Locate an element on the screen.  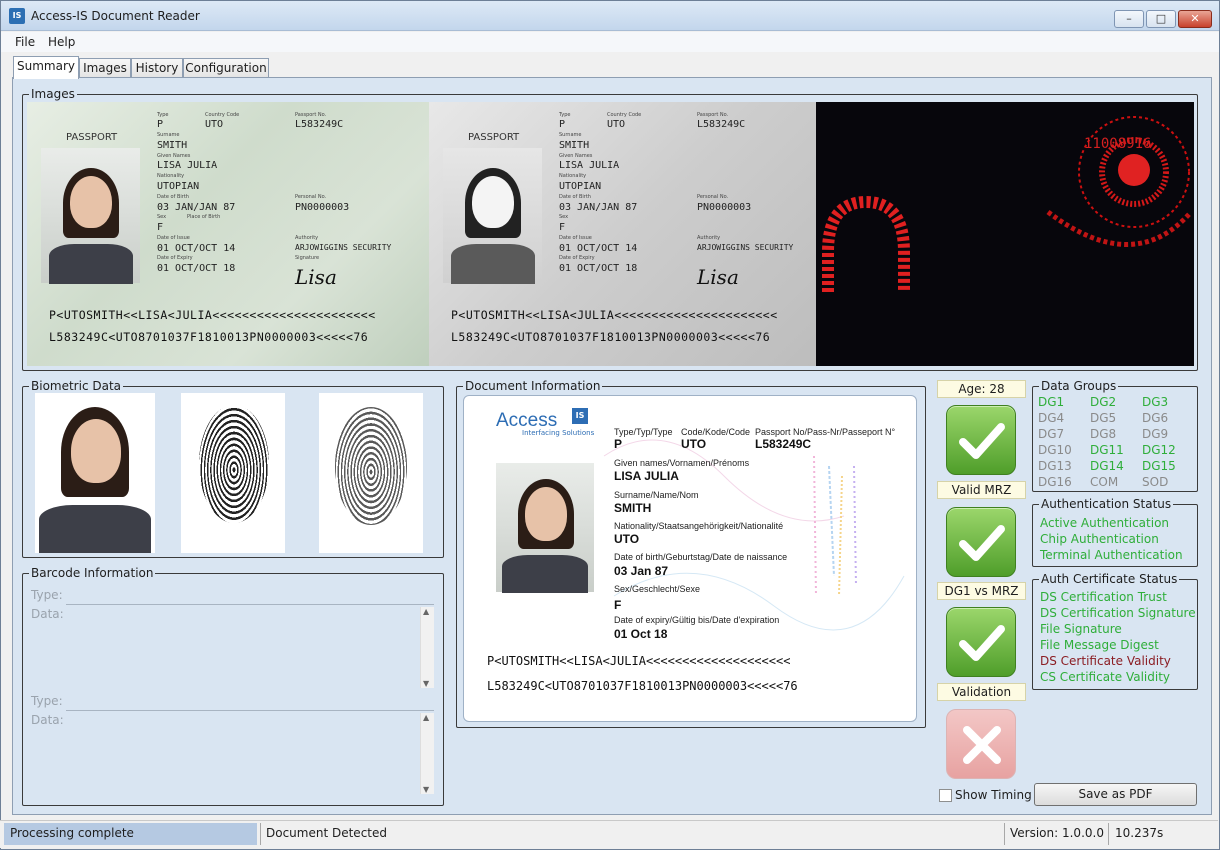
doc-passport-no: L583249C is located at coordinates (783, 444).